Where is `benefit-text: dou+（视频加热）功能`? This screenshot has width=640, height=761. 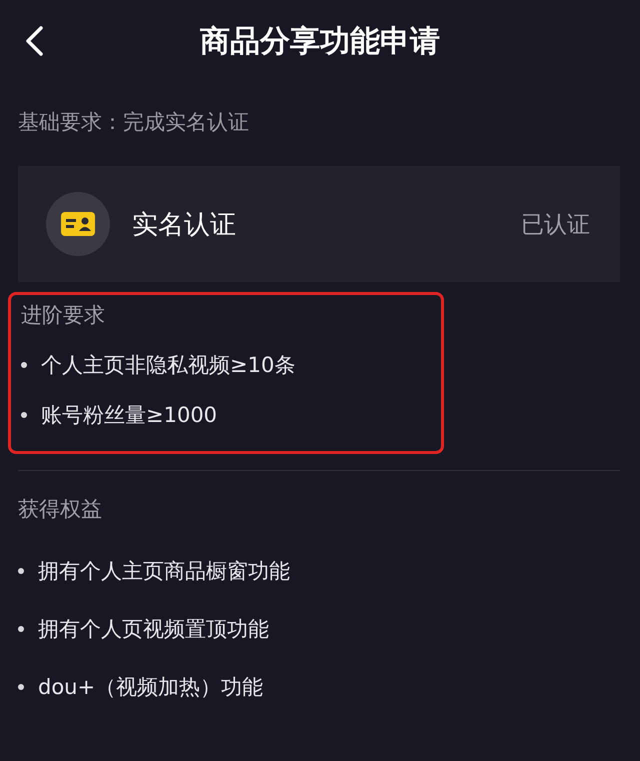 benefit-text: dou+（视频加热）功能 is located at coordinates (151, 687).